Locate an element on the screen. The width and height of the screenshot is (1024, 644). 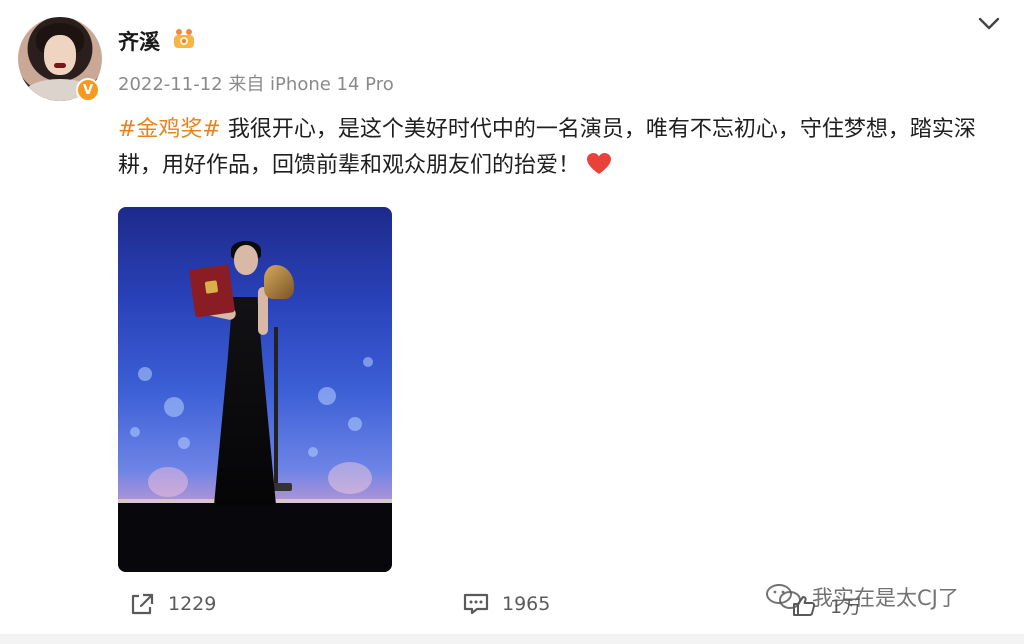
share-count: 1229 is located at coordinates (192, 604).